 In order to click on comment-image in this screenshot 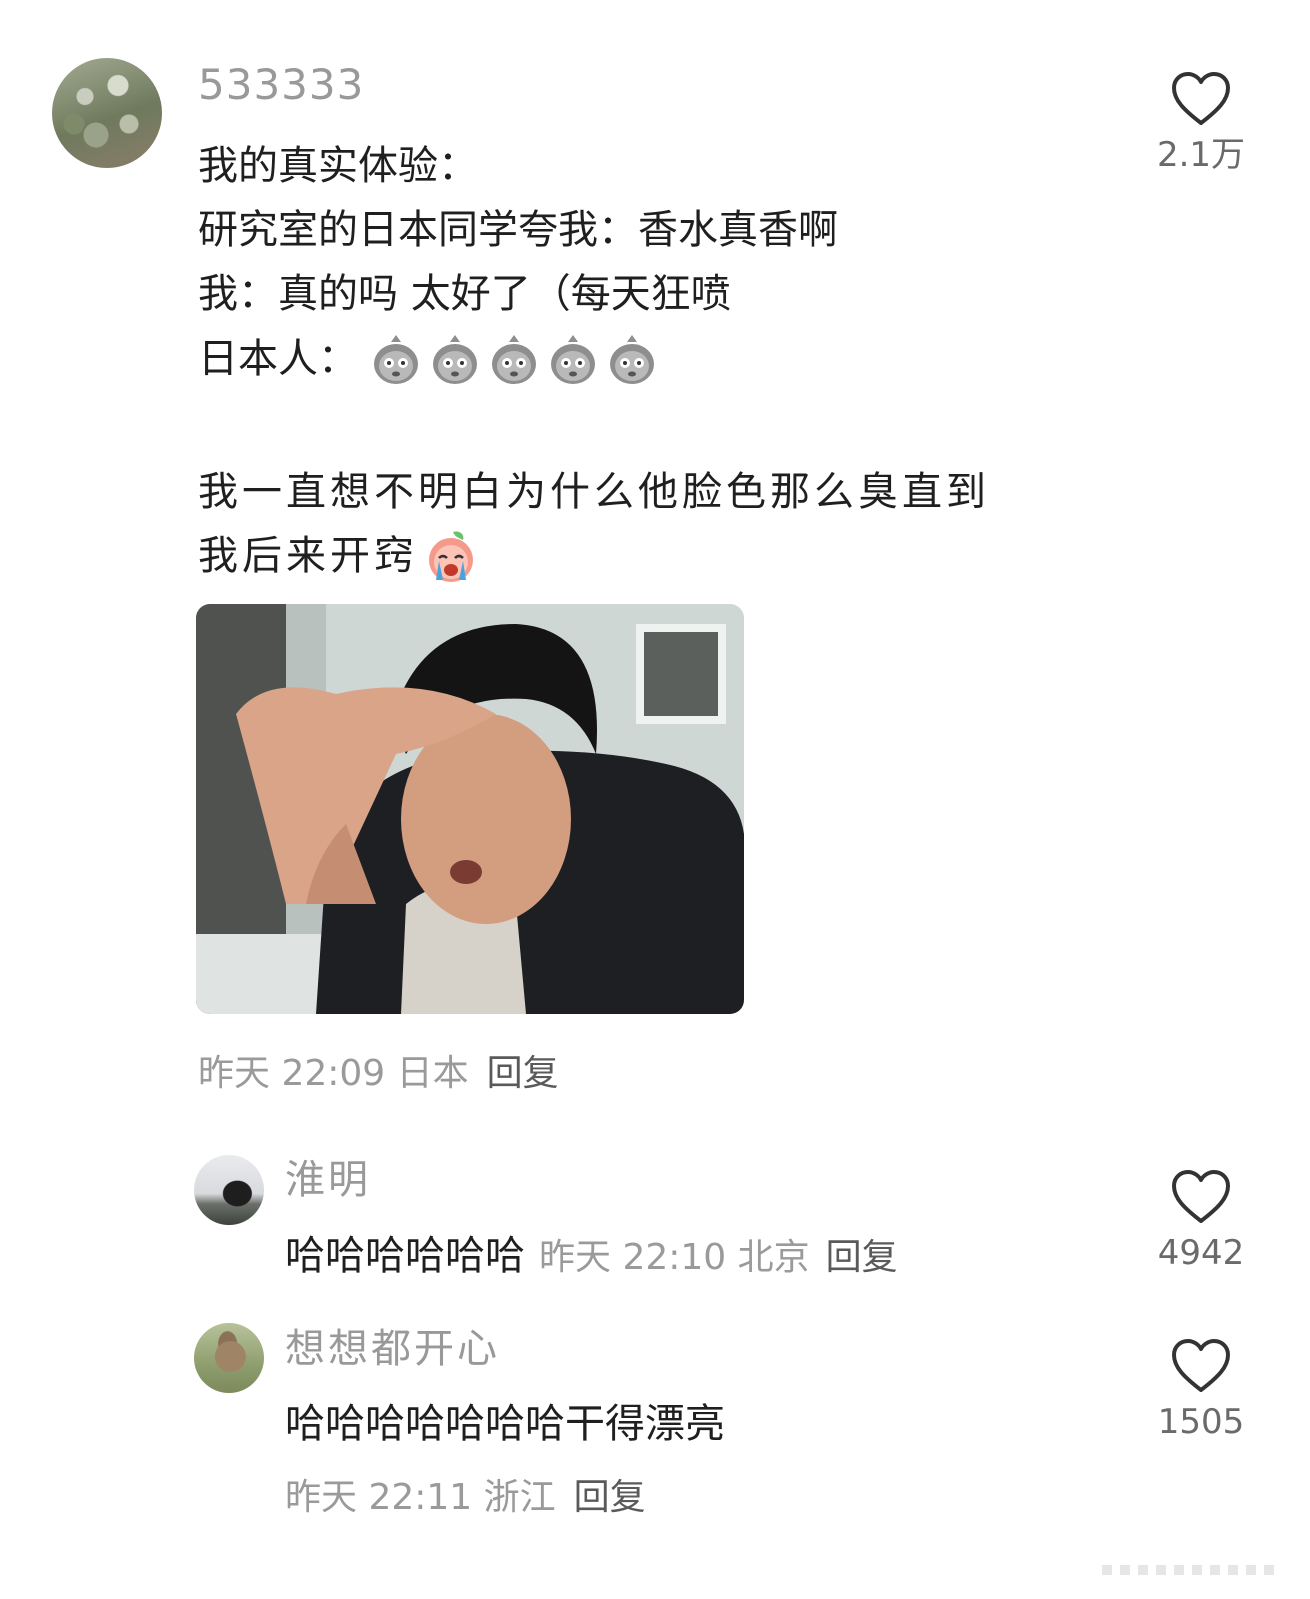, I will do `click(470, 809)`.